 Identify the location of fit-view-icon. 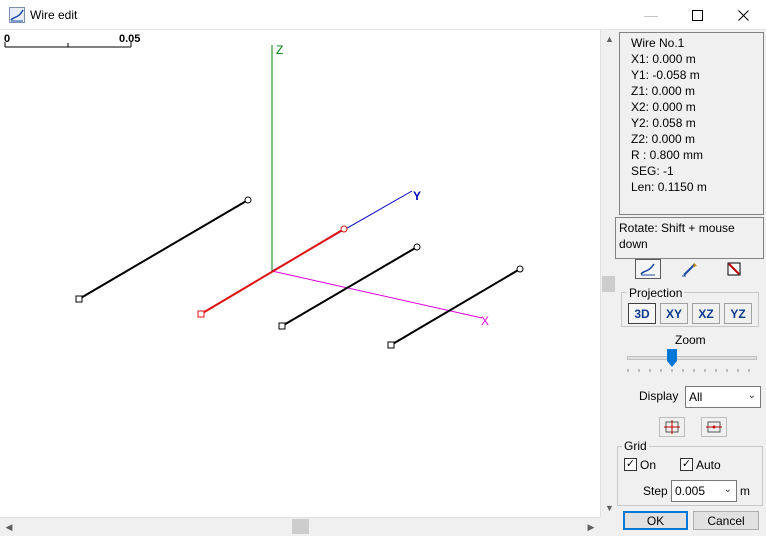
(672, 427).